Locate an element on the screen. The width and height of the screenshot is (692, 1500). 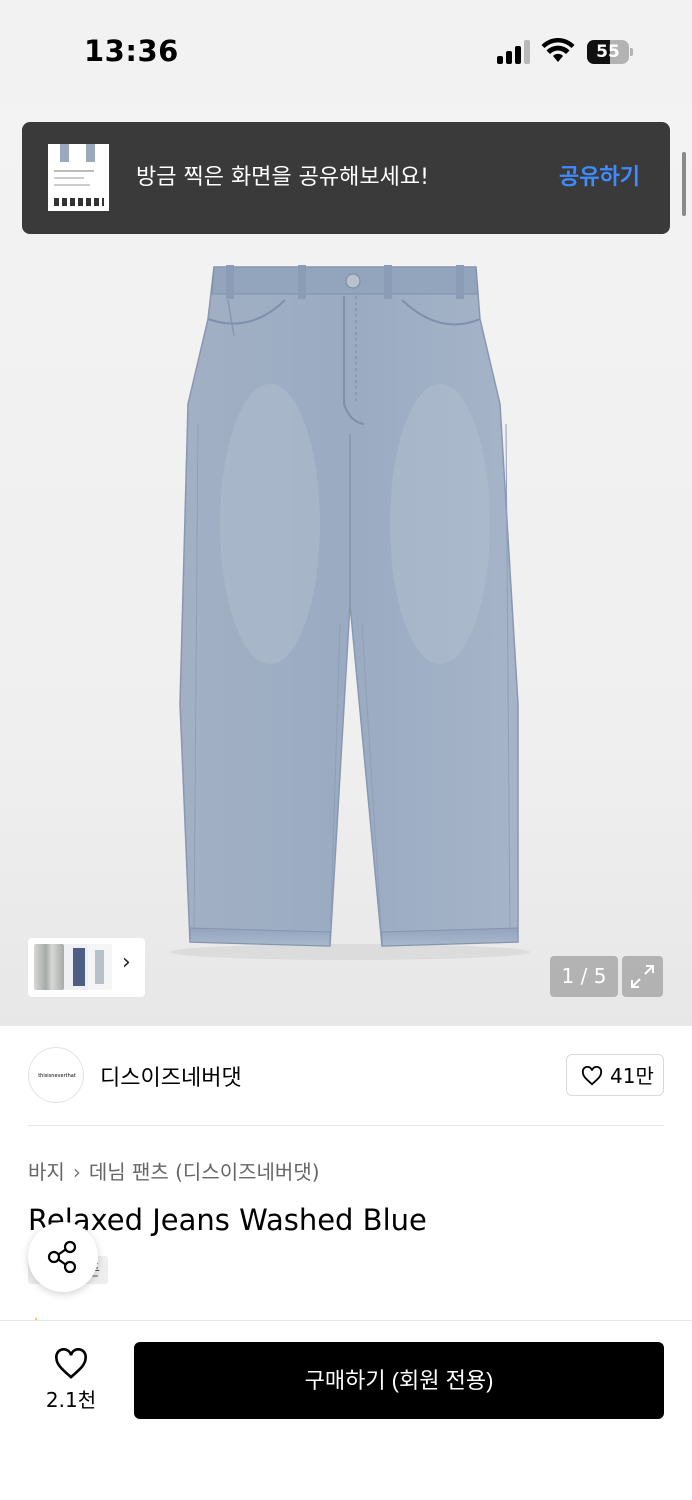
share-button is located at coordinates (63, 1257).